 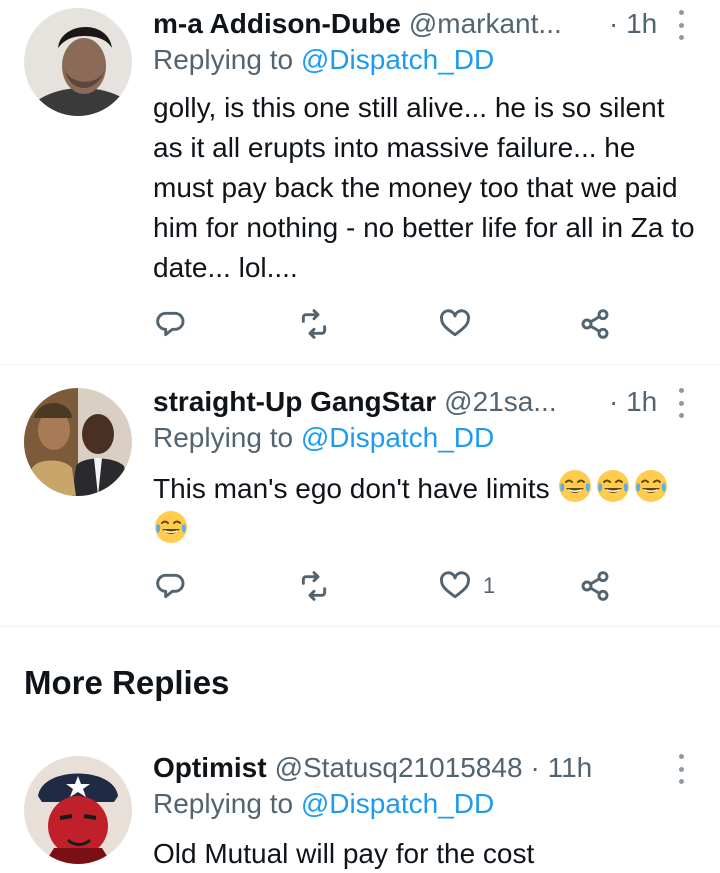 I want to click on like-button, so click(x=461, y=324).